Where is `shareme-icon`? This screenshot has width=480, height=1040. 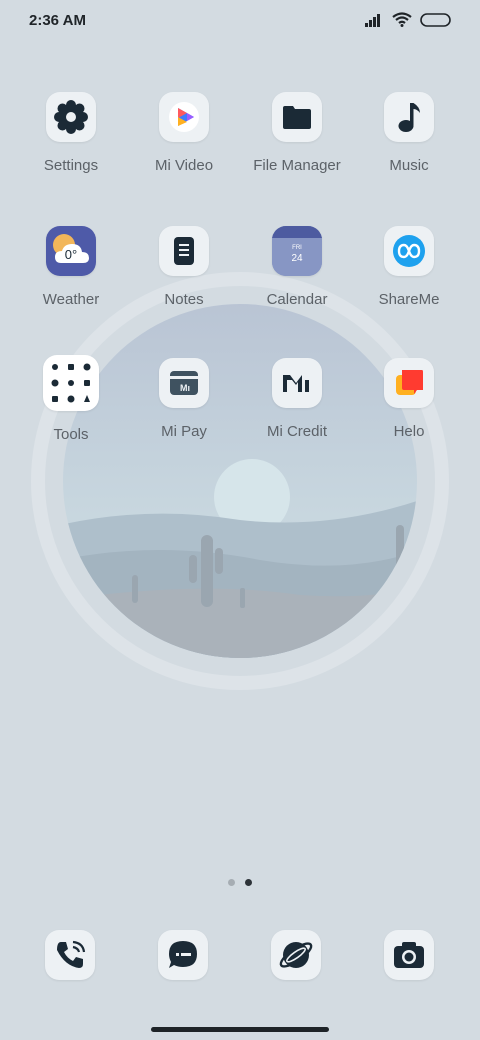
shareme-icon is located at coordinates (409, 251).